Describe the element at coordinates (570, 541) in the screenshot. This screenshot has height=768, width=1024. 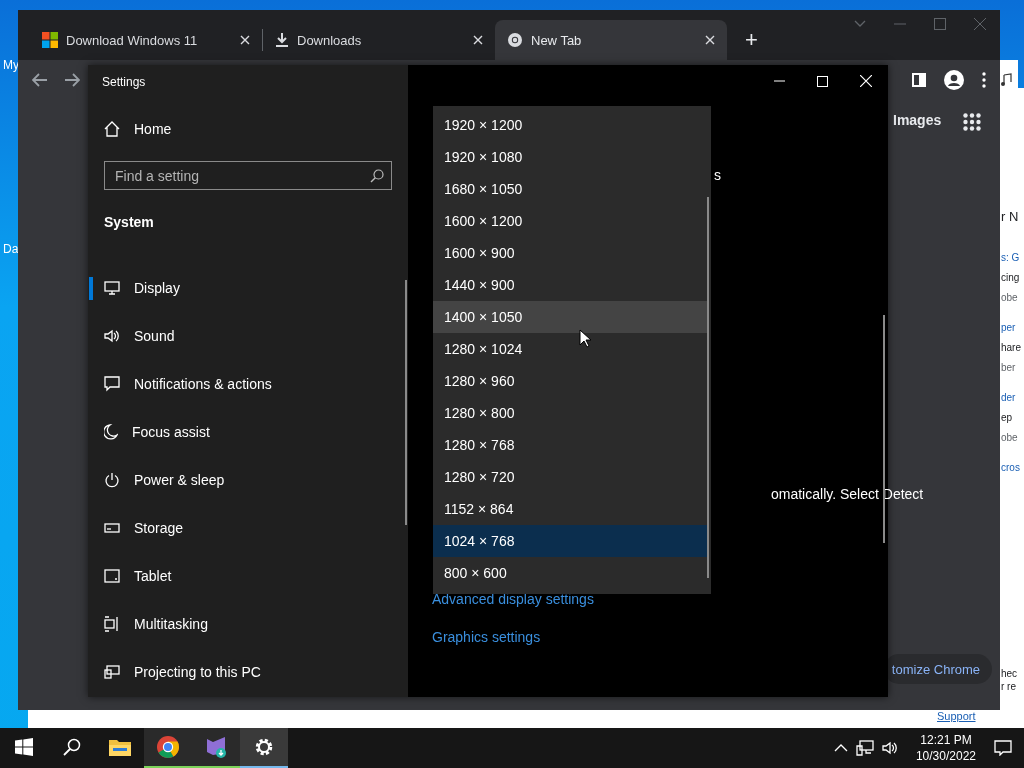
I see `resolution-option: 1024 × 768` at that location.